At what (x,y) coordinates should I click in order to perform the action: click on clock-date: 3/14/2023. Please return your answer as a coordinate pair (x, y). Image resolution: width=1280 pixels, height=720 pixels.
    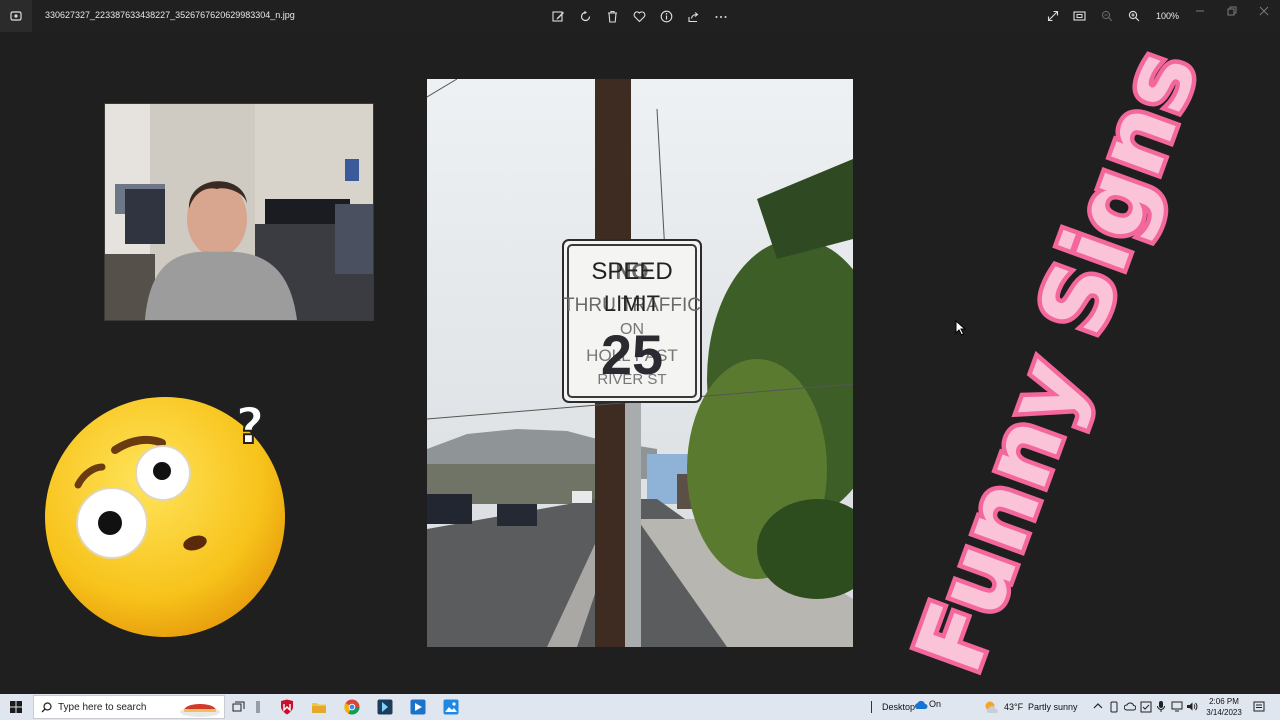
    Looking at the image, I should click on (1224, 712).